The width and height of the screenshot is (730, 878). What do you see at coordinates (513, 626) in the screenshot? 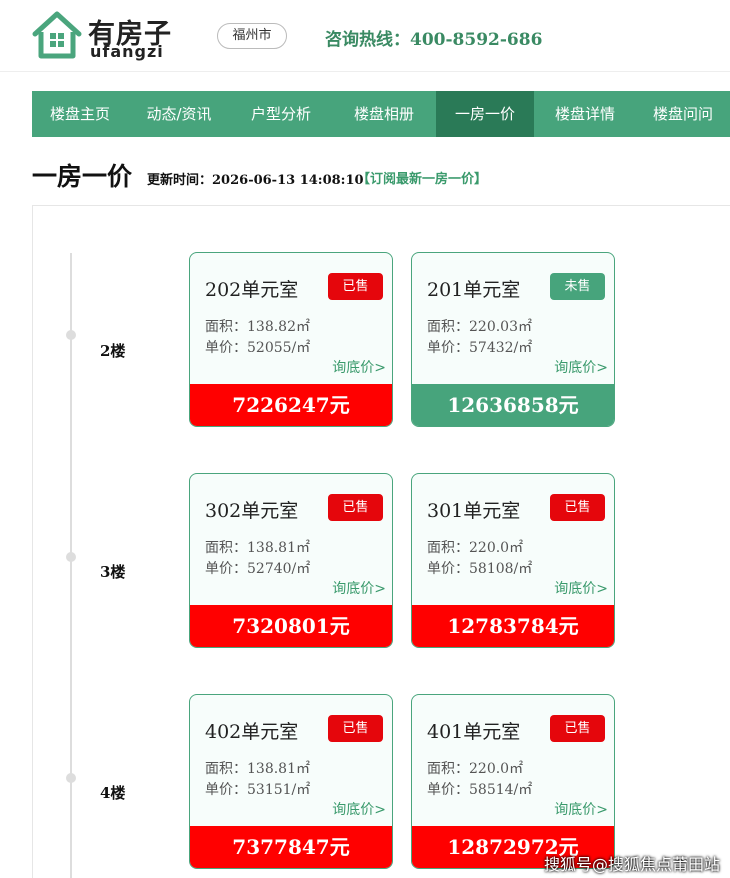
I see `total-price: 12783784元` at bounding box center [513, 626].